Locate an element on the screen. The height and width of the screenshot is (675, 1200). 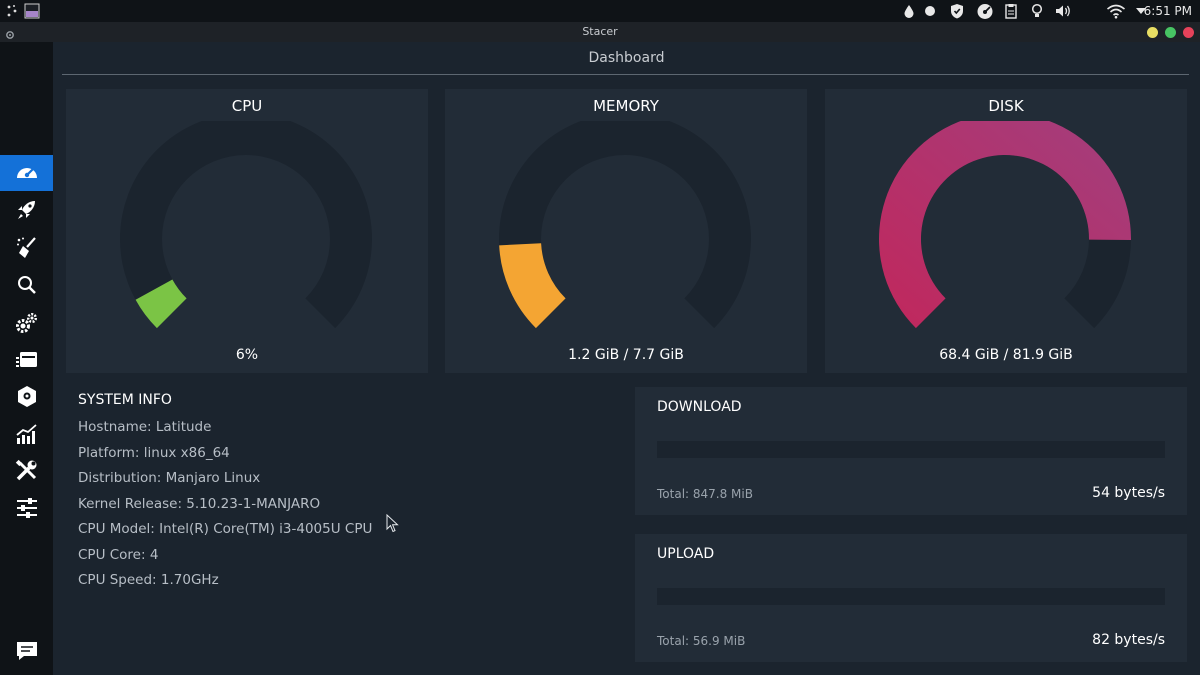
window-title-bar: Stacer is located at coordinates (600, 32).